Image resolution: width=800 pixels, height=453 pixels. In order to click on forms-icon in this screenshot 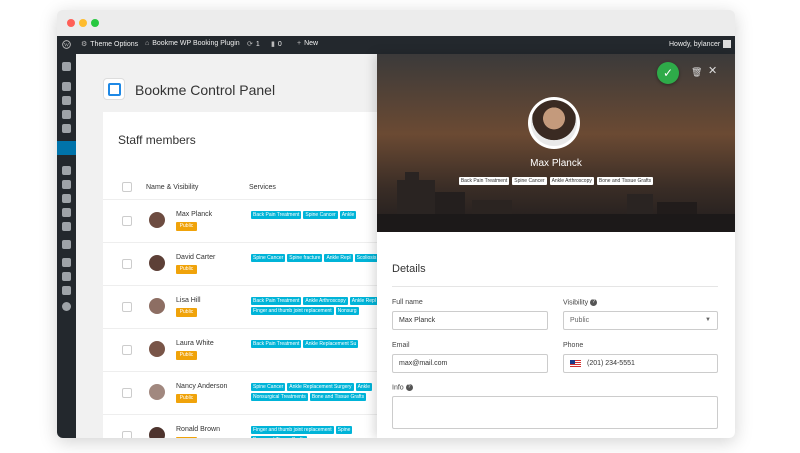, I will do `click(66, 244)`.